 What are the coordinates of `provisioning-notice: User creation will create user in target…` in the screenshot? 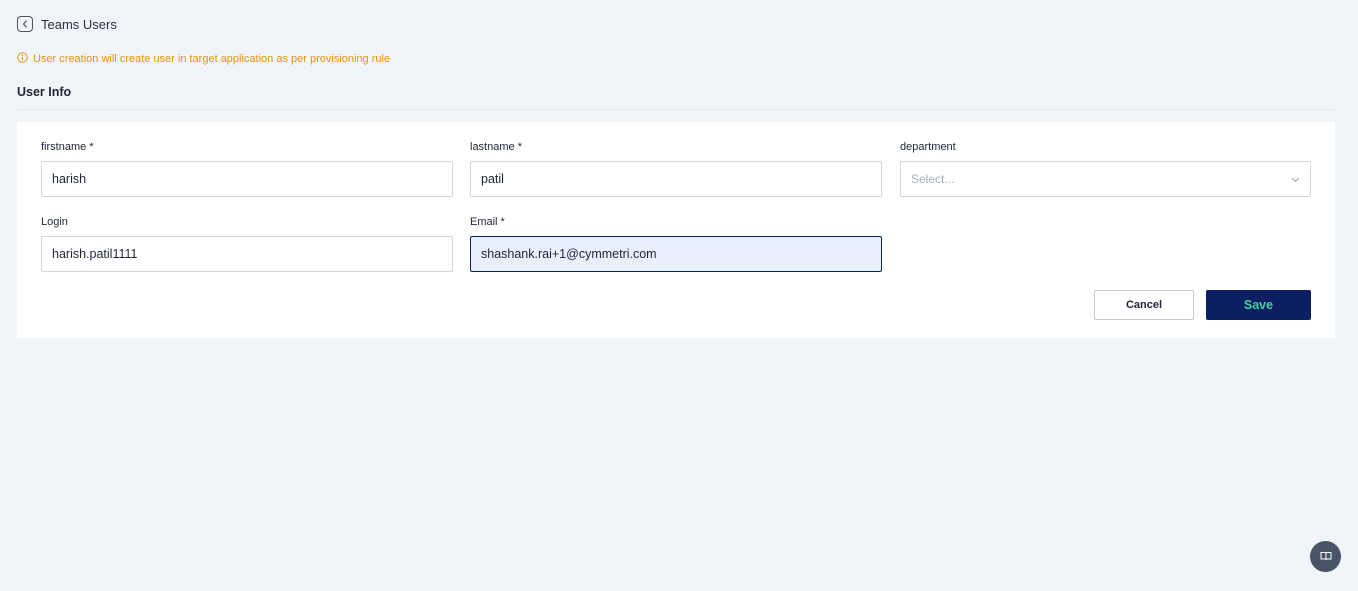 It's located at (203, 59).